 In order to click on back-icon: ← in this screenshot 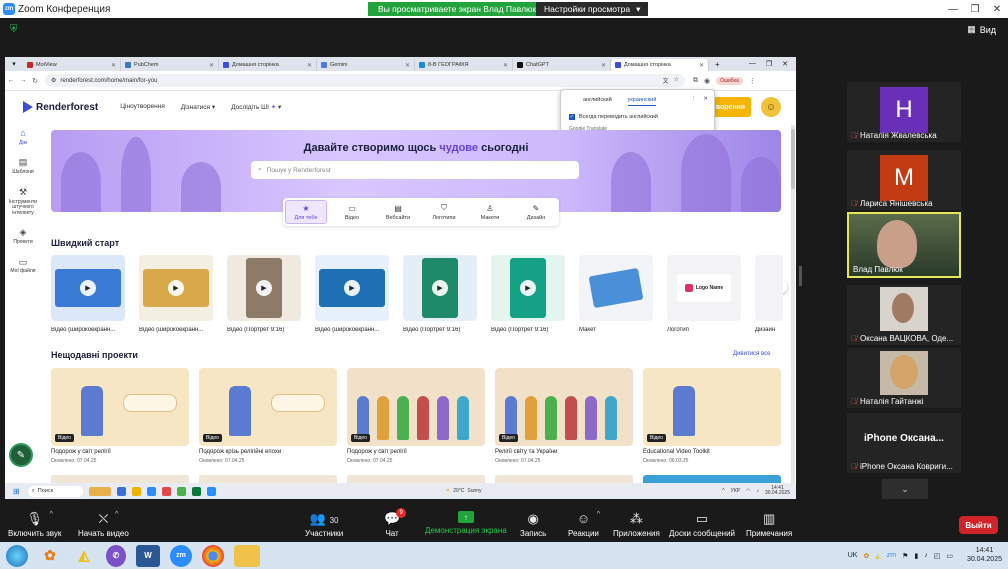, I will do `click(11, 80)`.